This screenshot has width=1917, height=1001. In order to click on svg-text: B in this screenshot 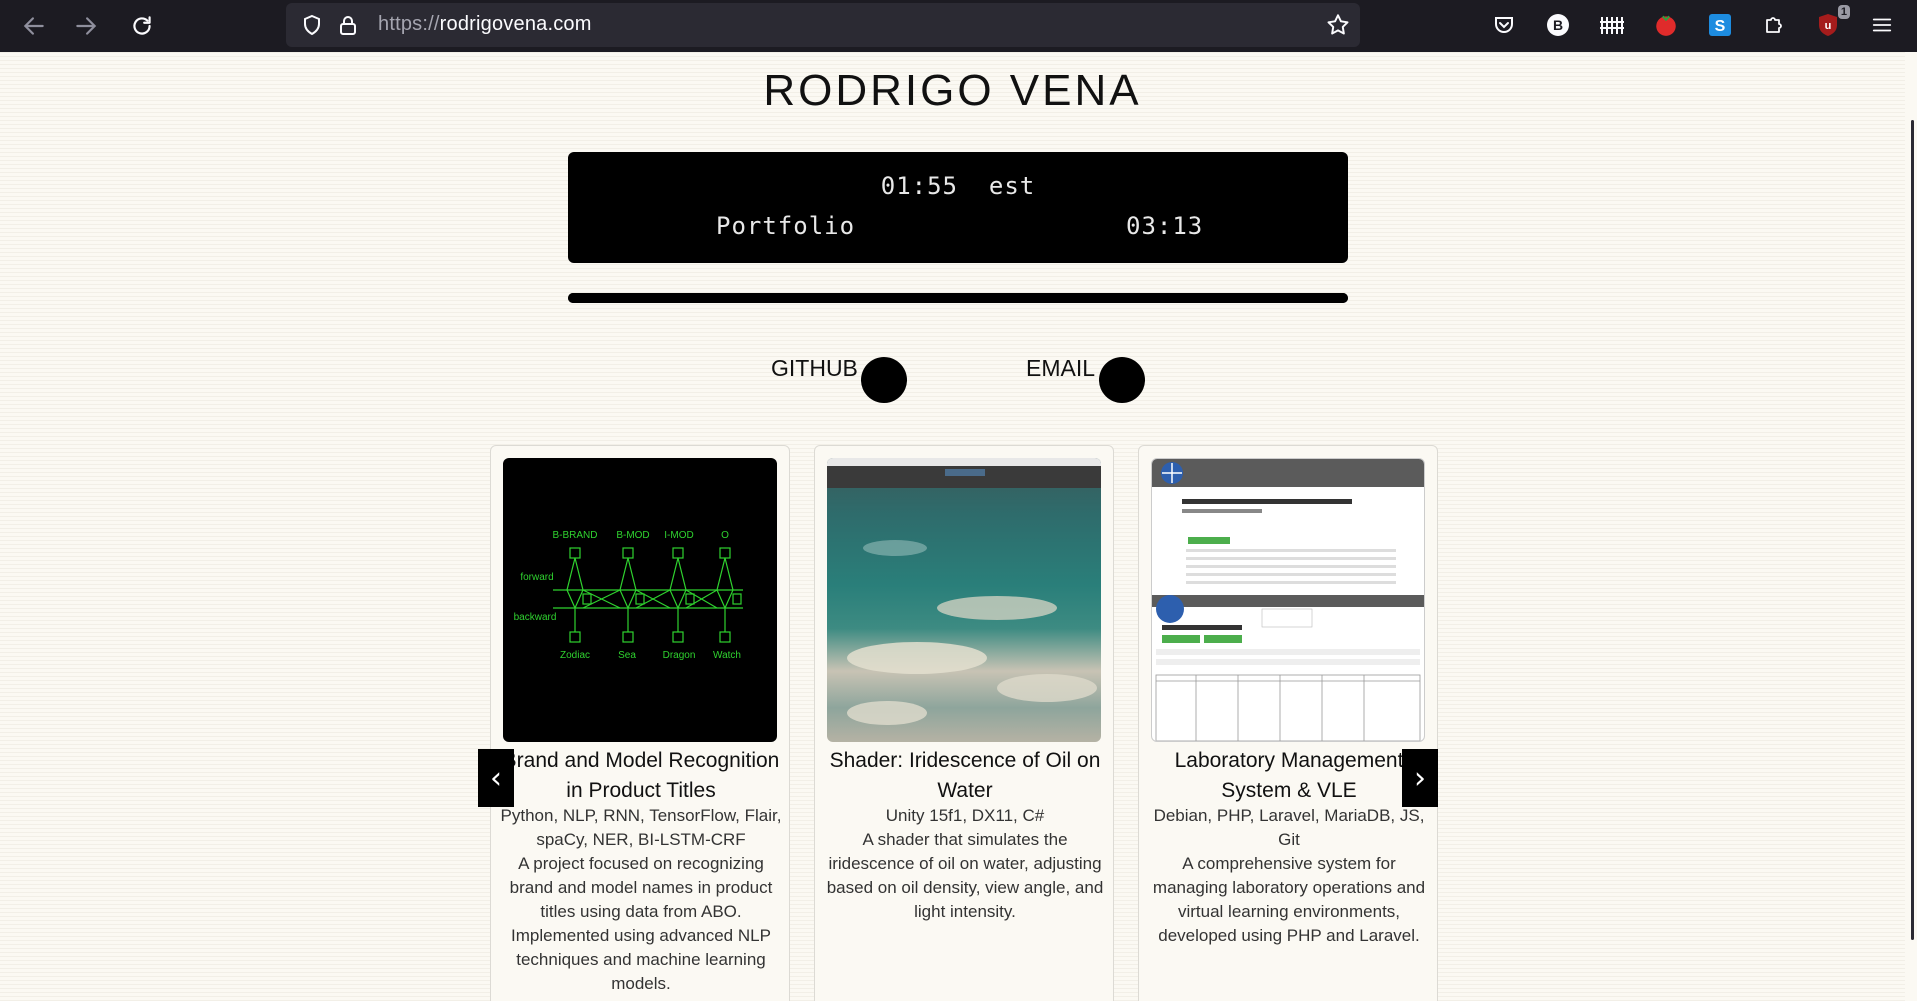, I will do `click(1558, 25)`.